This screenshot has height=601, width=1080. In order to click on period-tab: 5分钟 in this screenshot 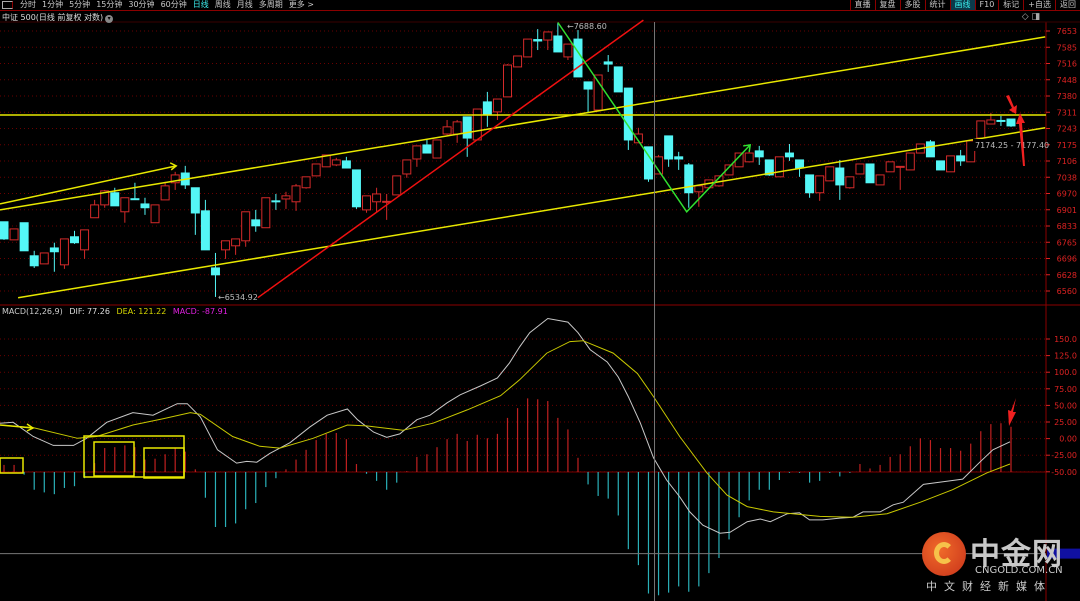, I will do `click(79, 5)`.